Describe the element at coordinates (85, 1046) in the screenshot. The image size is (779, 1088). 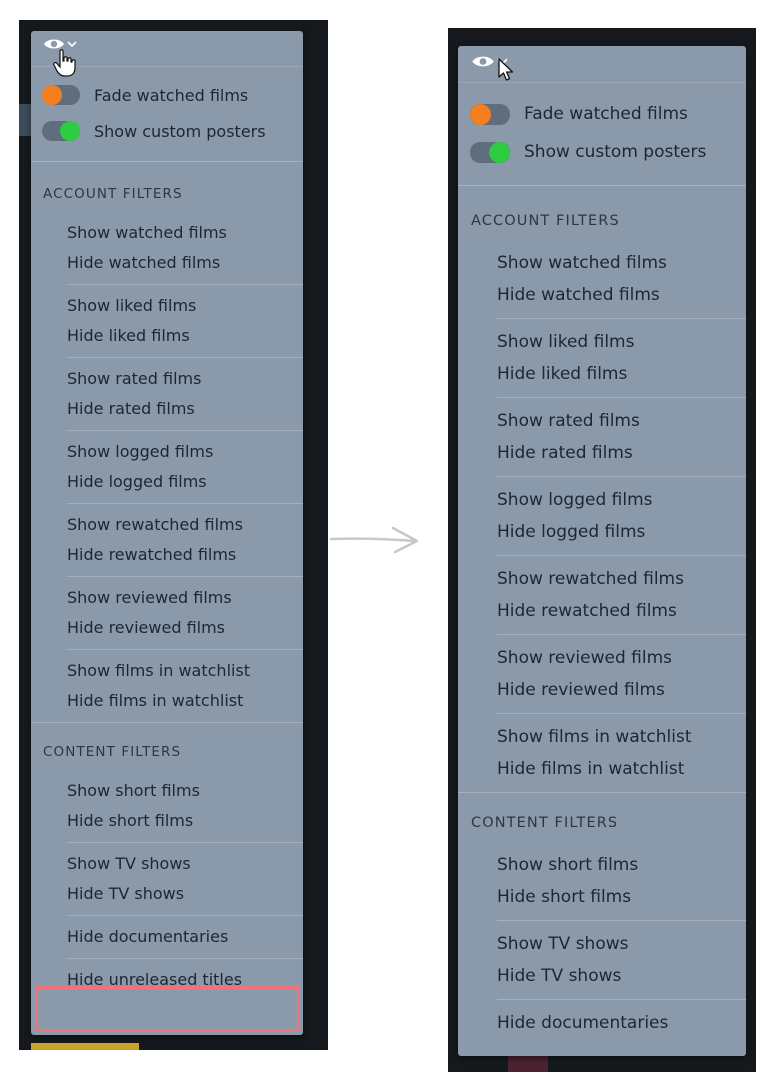
I see `background-gold-bar` at that location.